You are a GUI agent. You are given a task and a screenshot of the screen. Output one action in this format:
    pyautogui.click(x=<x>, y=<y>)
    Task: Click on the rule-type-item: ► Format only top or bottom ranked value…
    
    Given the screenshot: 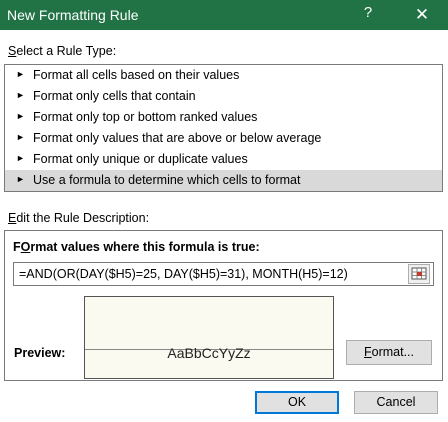 What is the action you would take?
    pyautogui.click(x=223, y=117)
    